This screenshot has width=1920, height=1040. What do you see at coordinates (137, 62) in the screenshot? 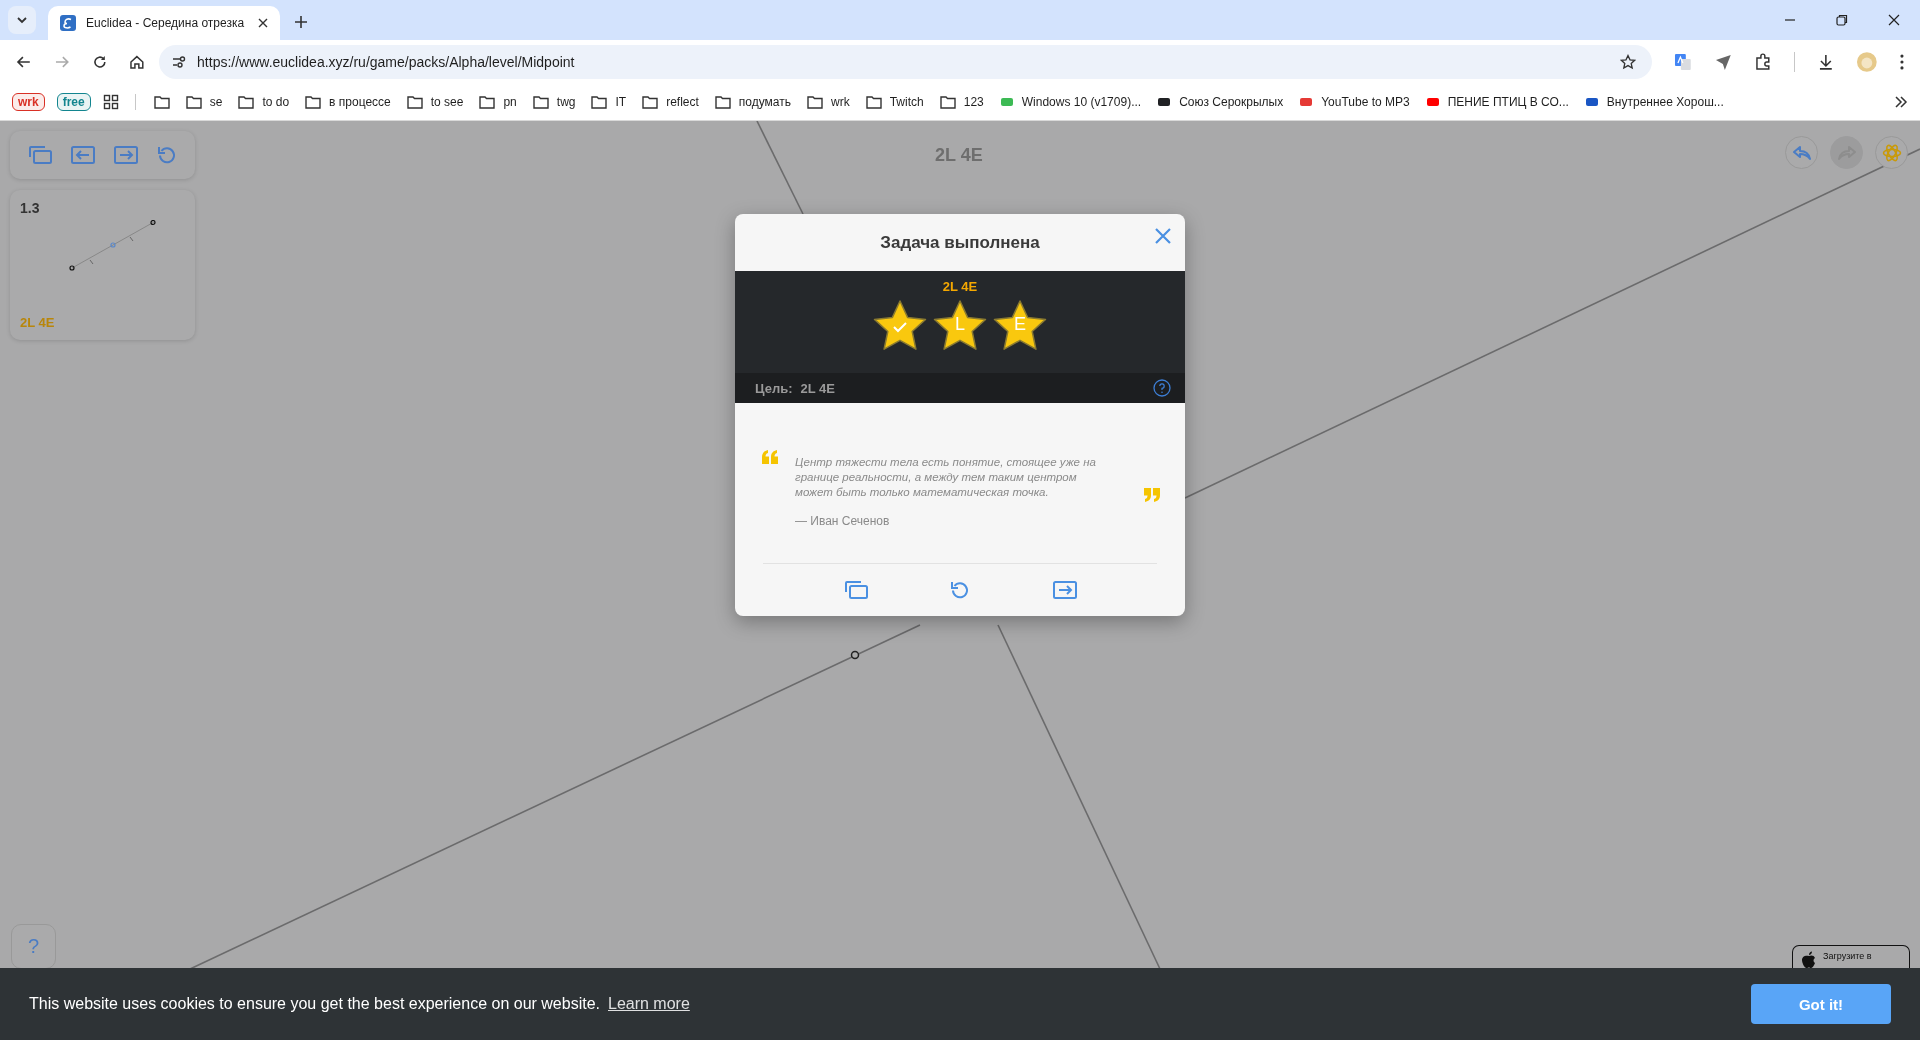
I see `home-icon` at bounding box center [137, 62].